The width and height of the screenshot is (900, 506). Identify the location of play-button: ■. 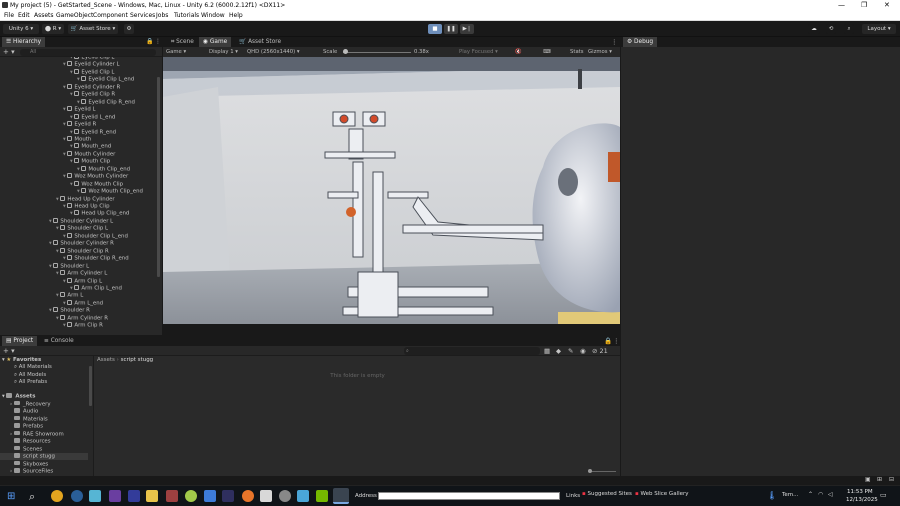
(435, 29).